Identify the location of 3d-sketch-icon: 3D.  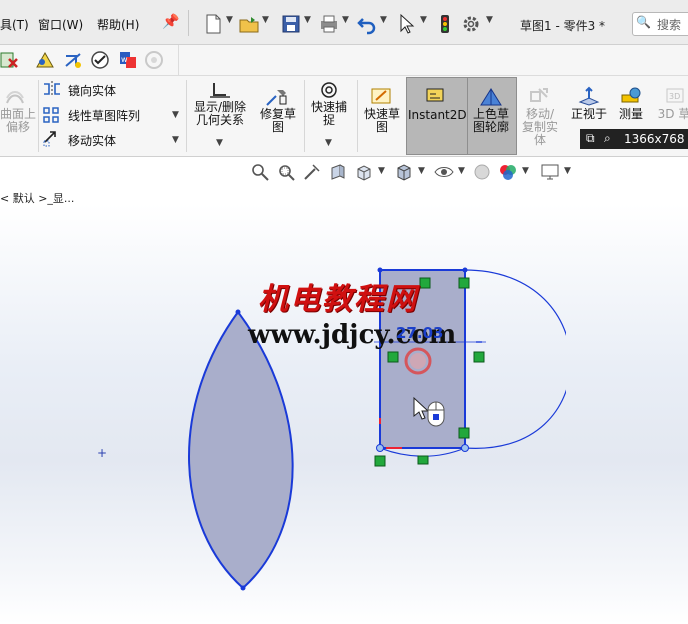
(675, 95).